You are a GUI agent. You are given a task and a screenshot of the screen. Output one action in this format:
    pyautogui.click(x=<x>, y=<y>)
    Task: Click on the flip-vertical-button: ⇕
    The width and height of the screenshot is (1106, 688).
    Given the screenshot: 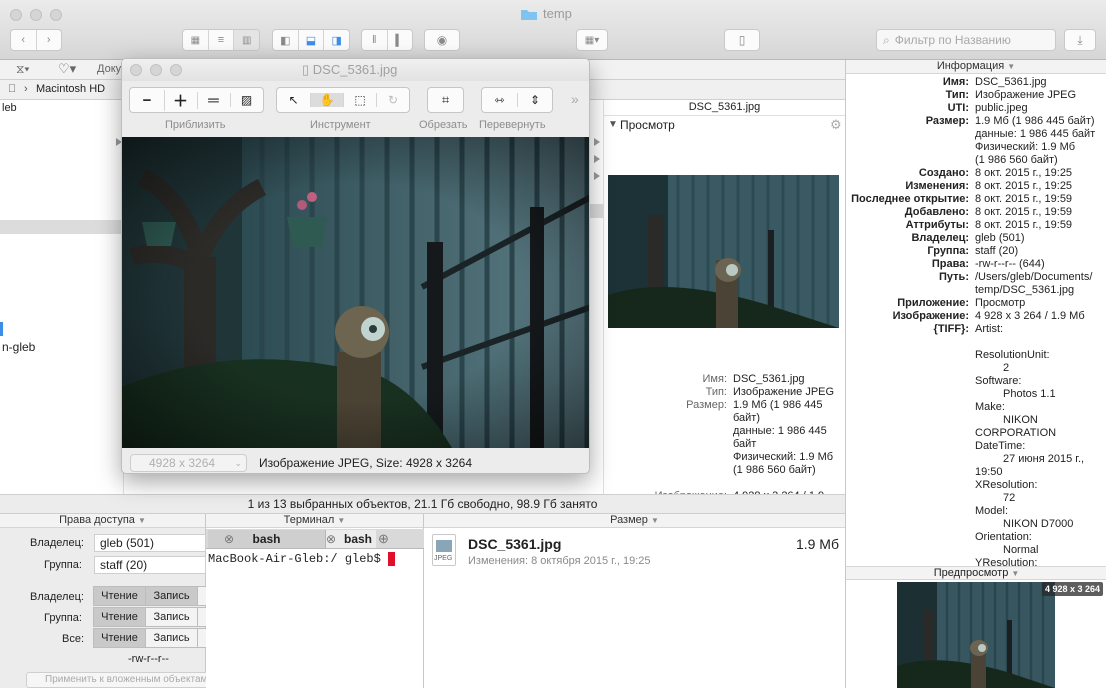 What is the action you would take?
    pyautogui.click(x=534, y=100)
    